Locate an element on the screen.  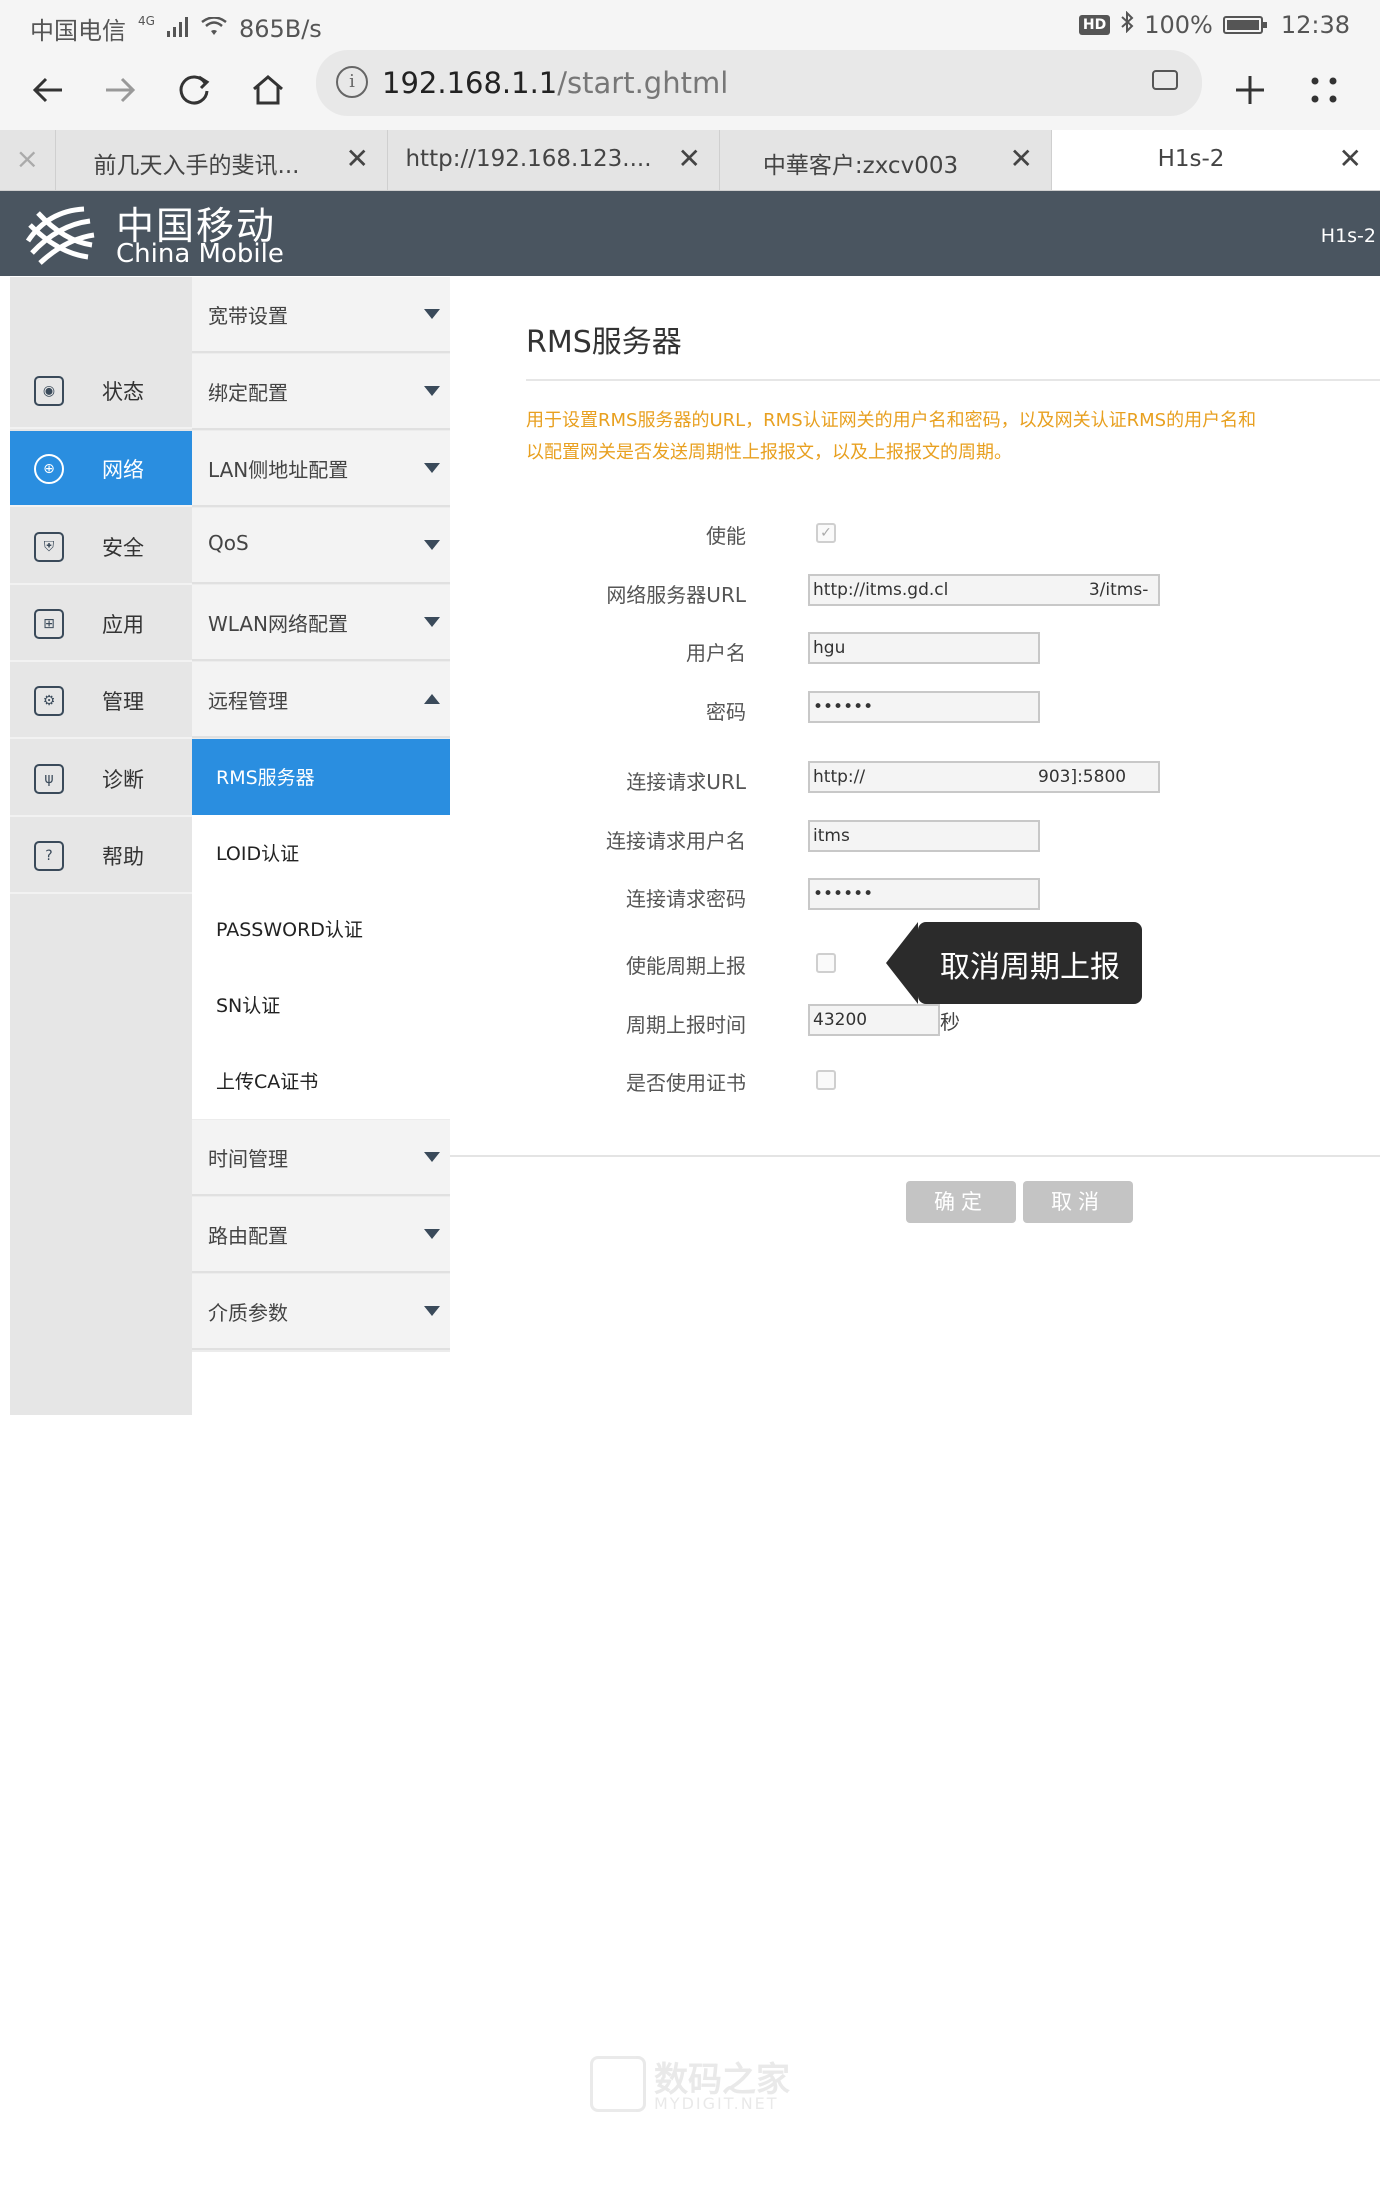
nav-item-status: ◉ 状态 is located at coordinates (101, 391).